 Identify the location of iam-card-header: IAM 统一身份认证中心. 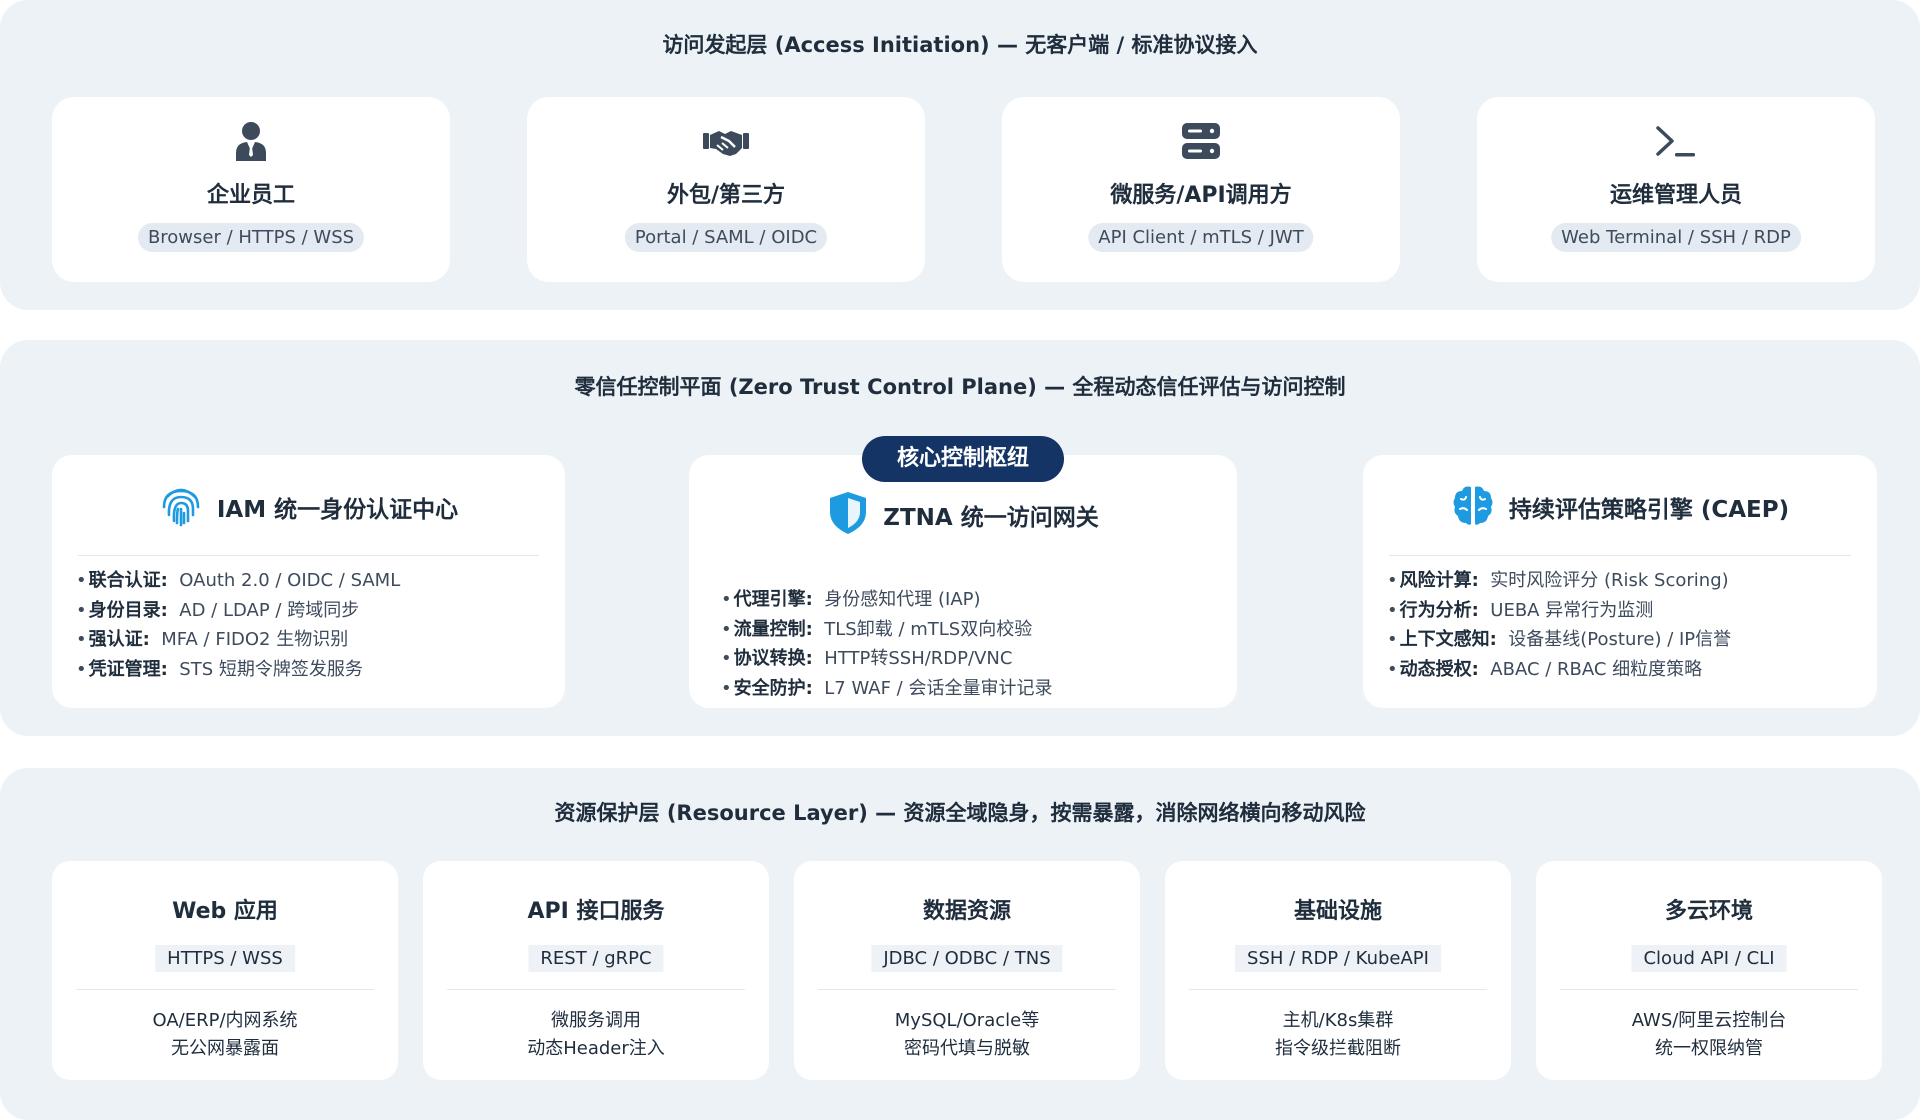
(308, 507).